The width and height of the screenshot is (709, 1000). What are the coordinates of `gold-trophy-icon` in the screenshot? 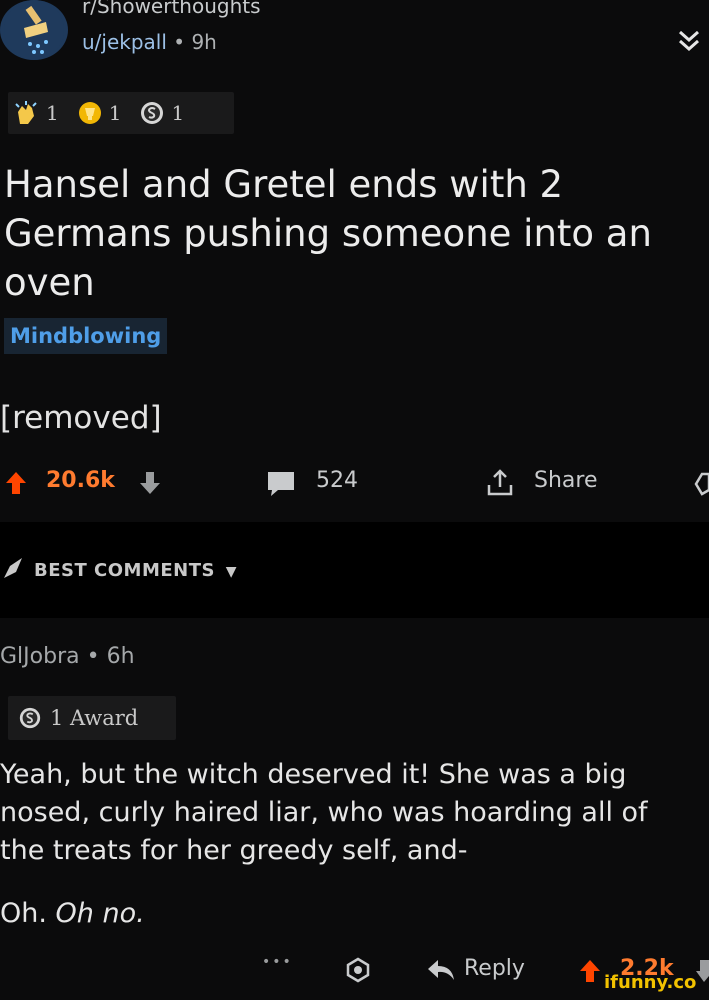 It's located at (89, 113).